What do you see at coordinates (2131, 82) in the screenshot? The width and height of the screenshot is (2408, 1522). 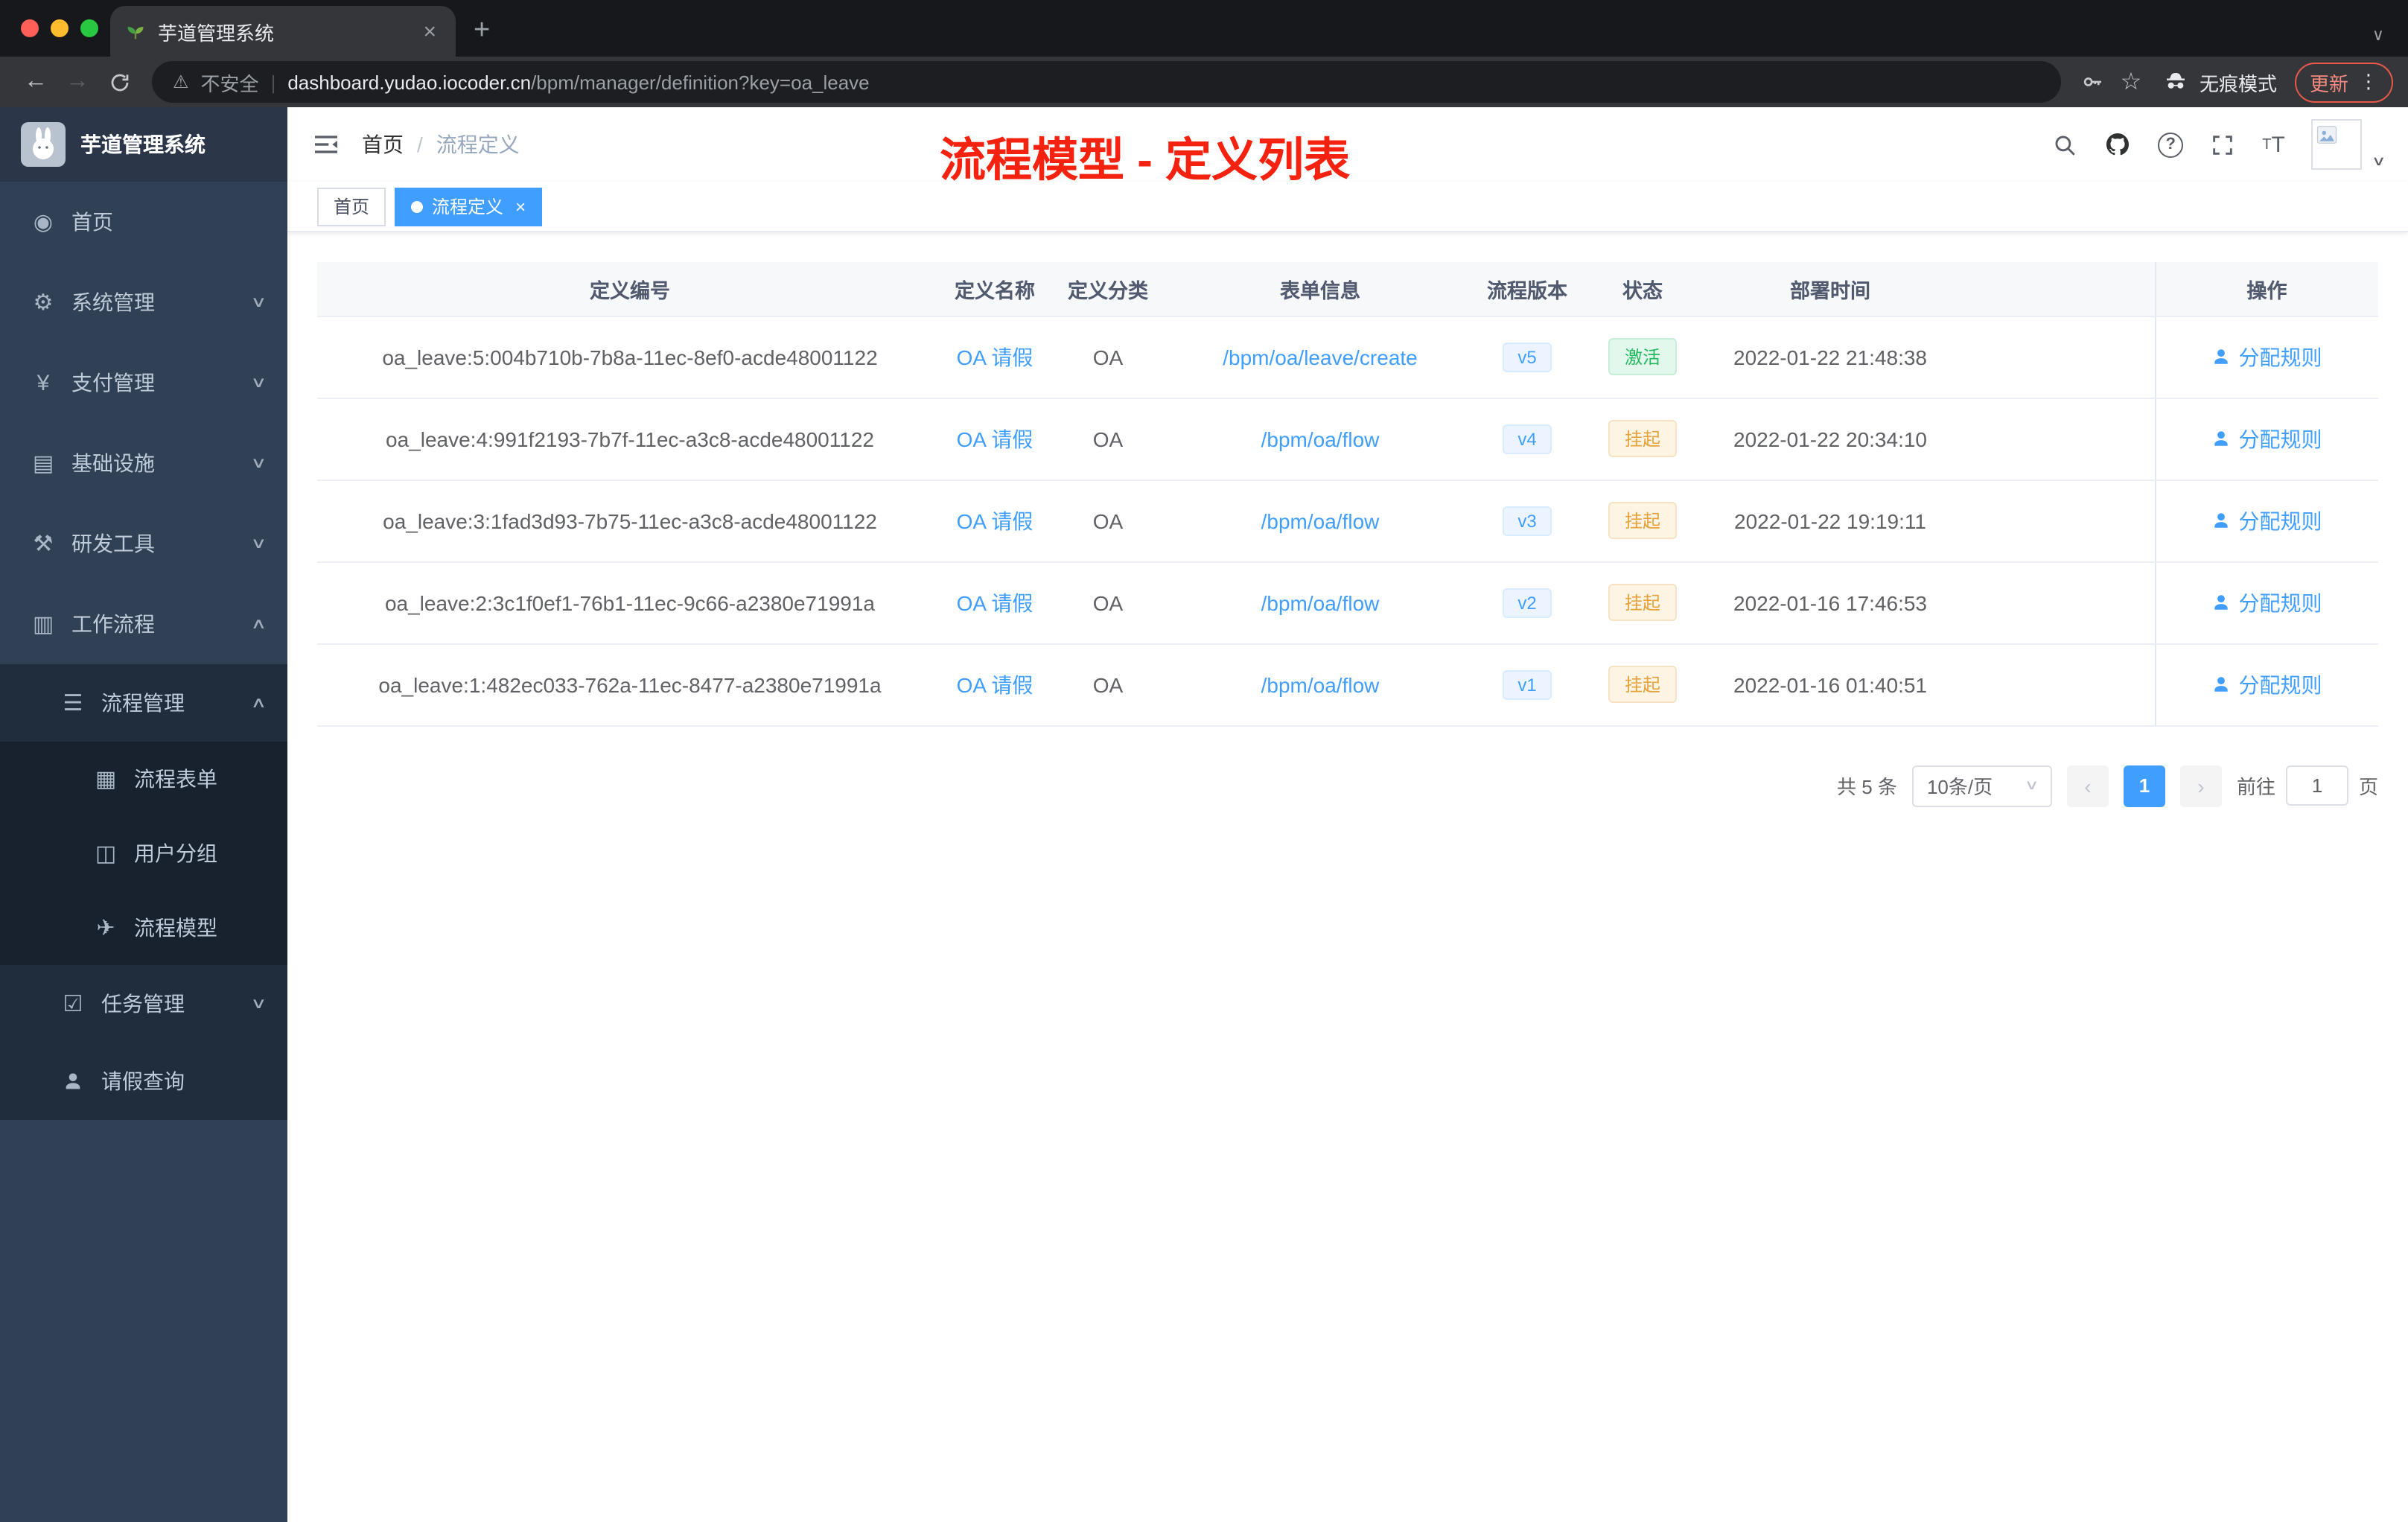 I see `bookmark-star-icon: ☆` at bounding box center [2131, 82].